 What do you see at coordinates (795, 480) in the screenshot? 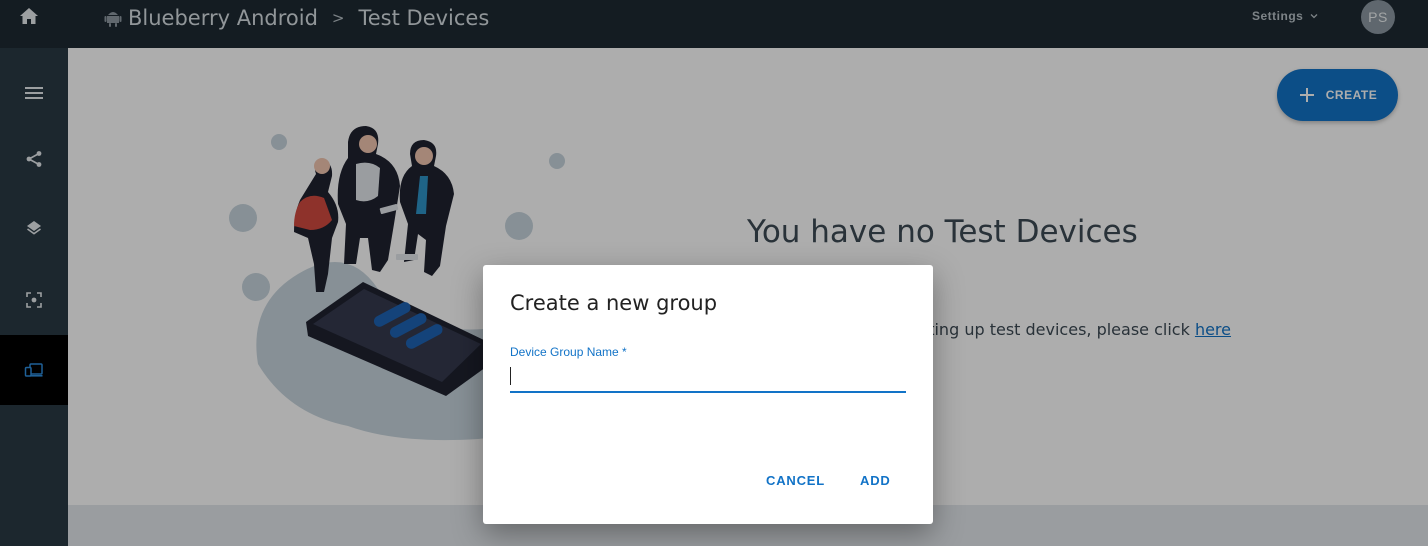
I see `cancel-button: CANCEL` at bounding box center [795, 480].